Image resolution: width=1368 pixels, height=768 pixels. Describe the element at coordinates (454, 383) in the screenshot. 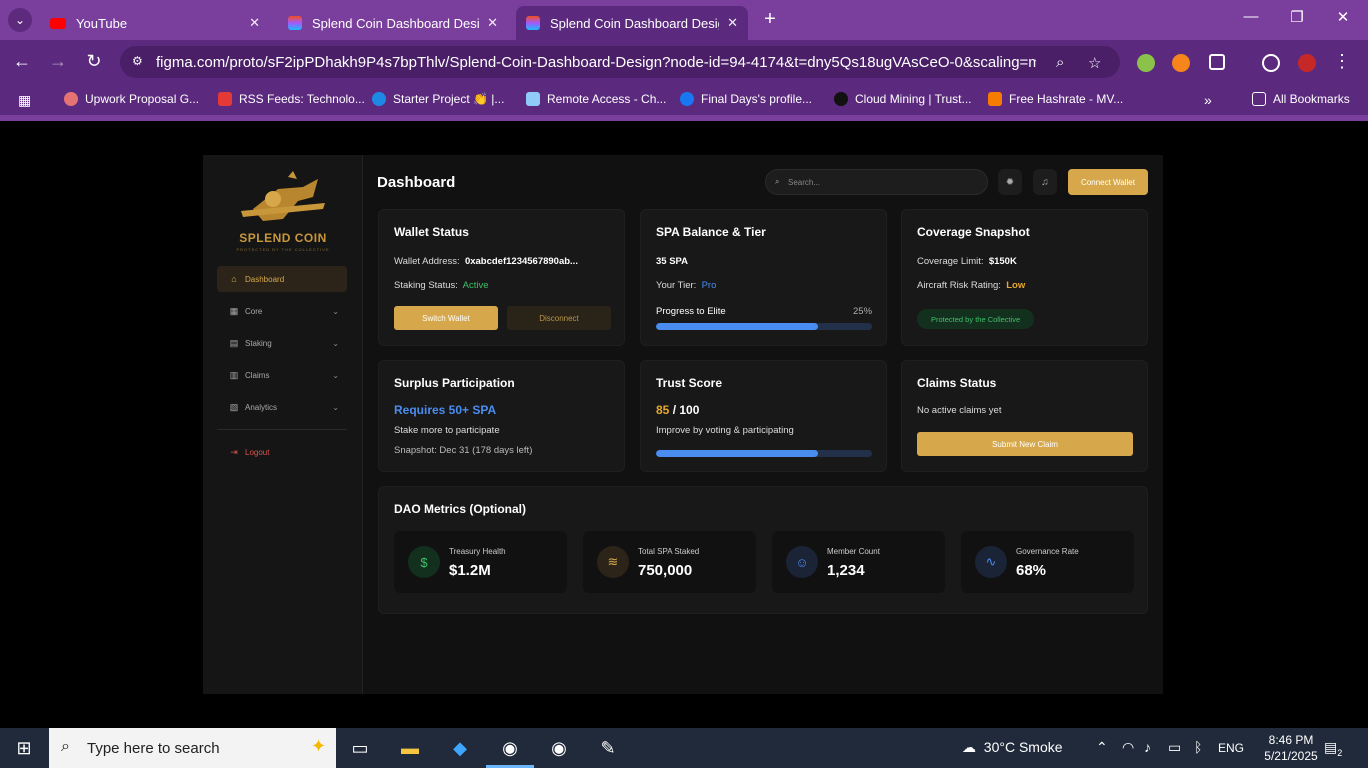

I see `card-title: Surplus Participation` at that location.